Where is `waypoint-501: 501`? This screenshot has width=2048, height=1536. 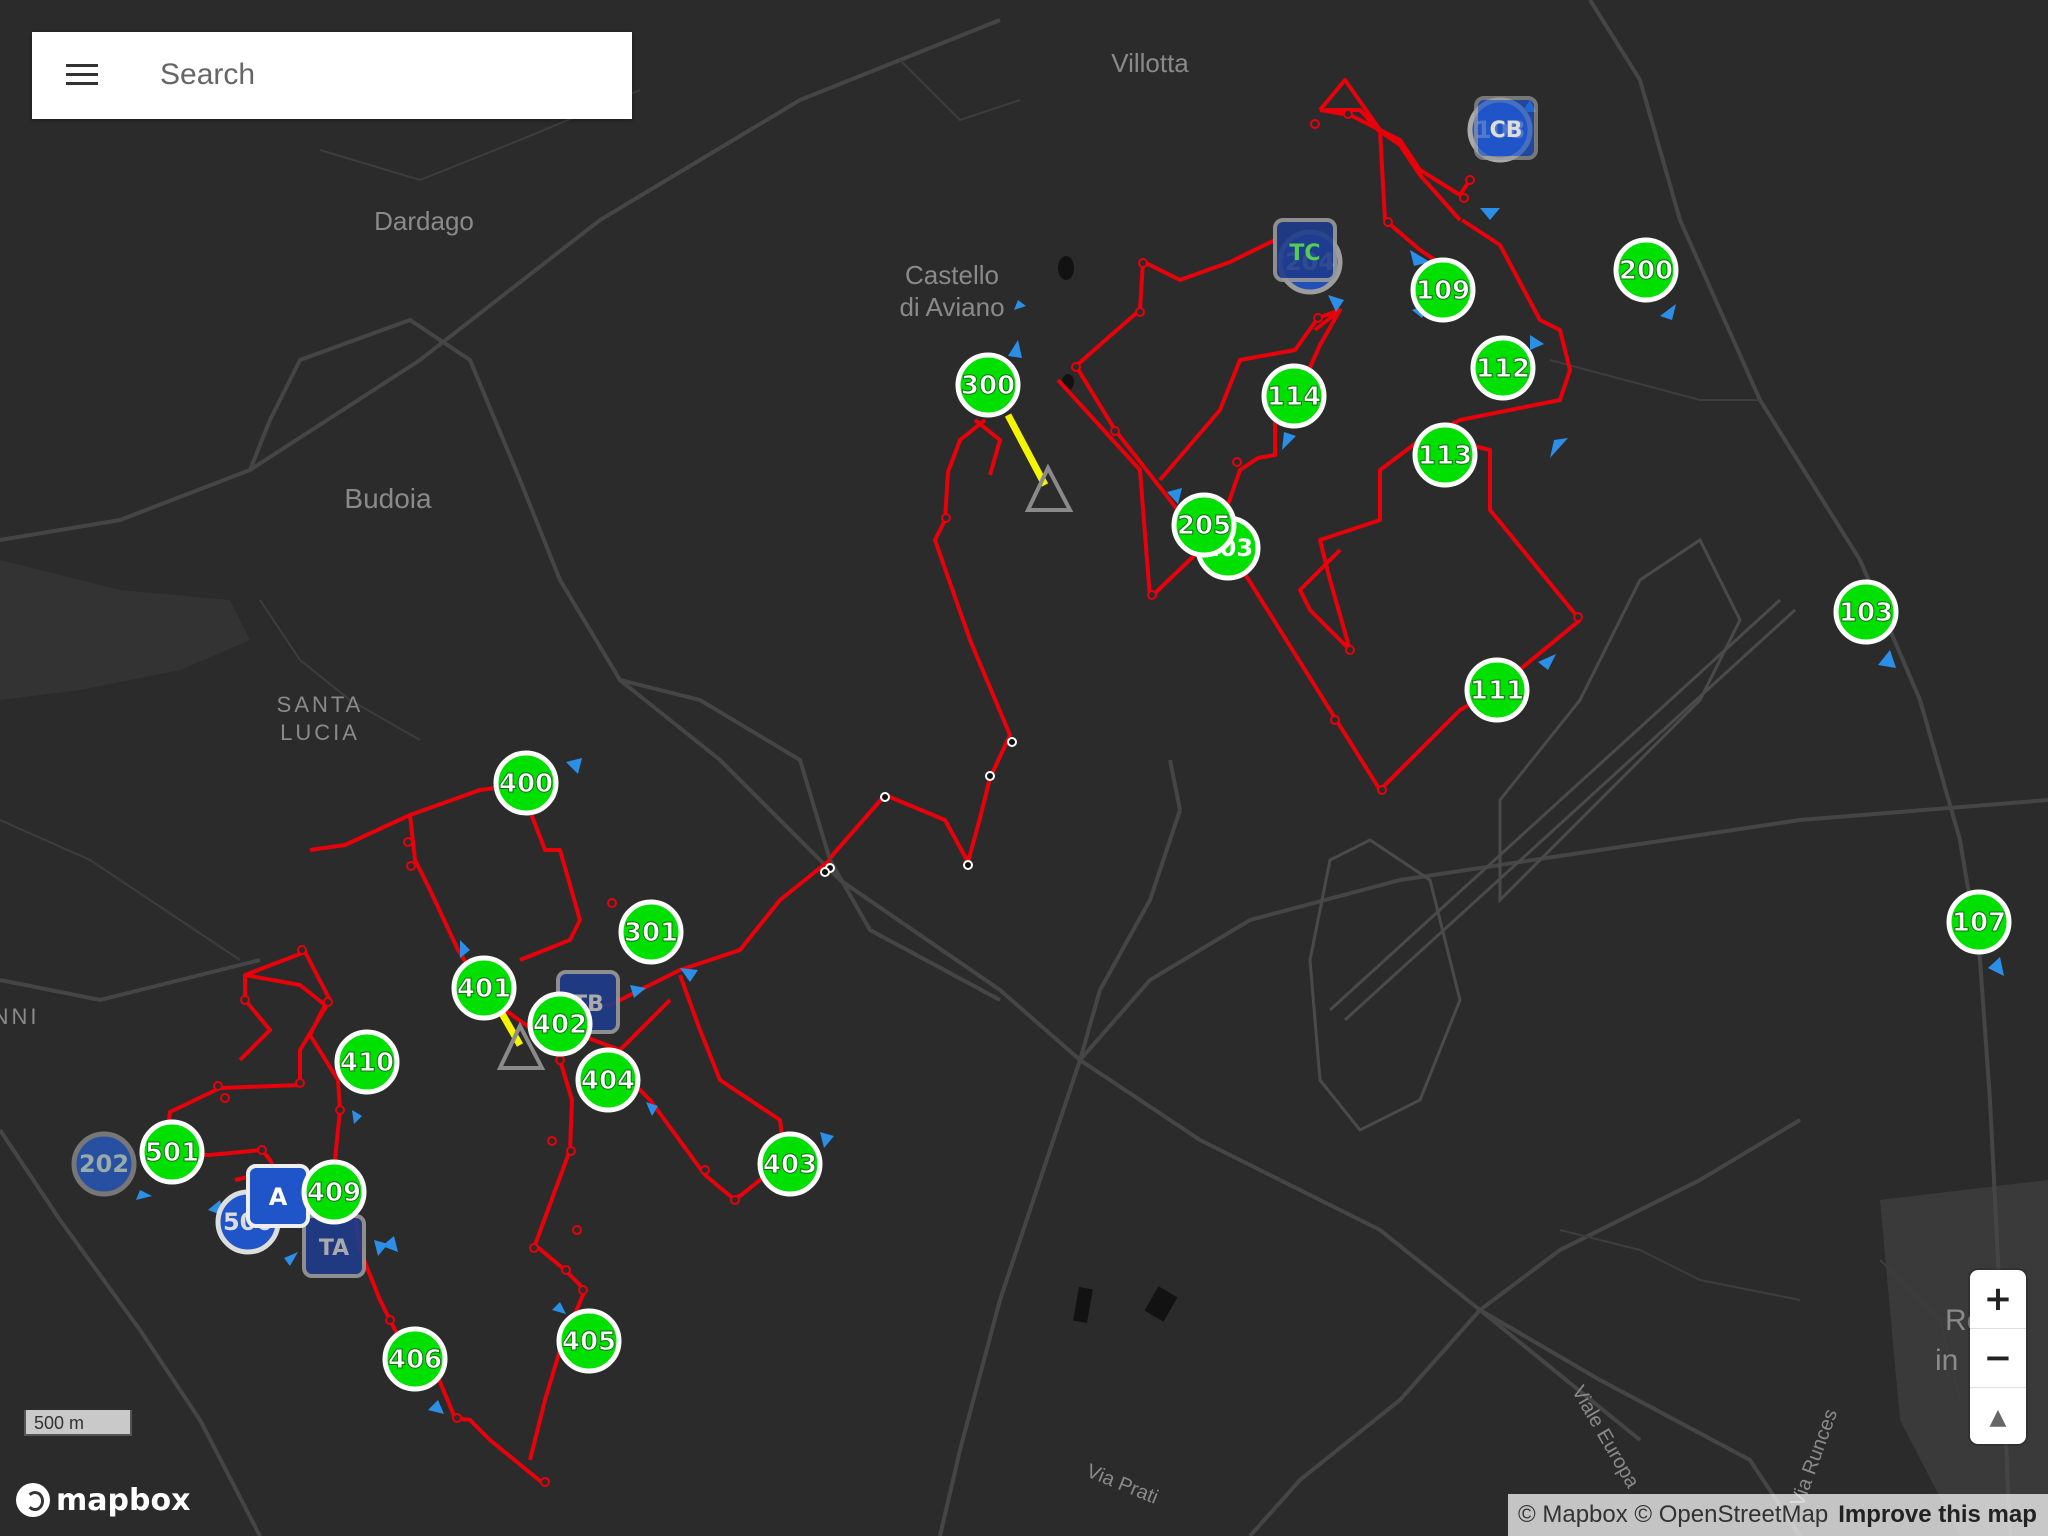
waypoint-501: 501 is located at coordinates (172, 1152).